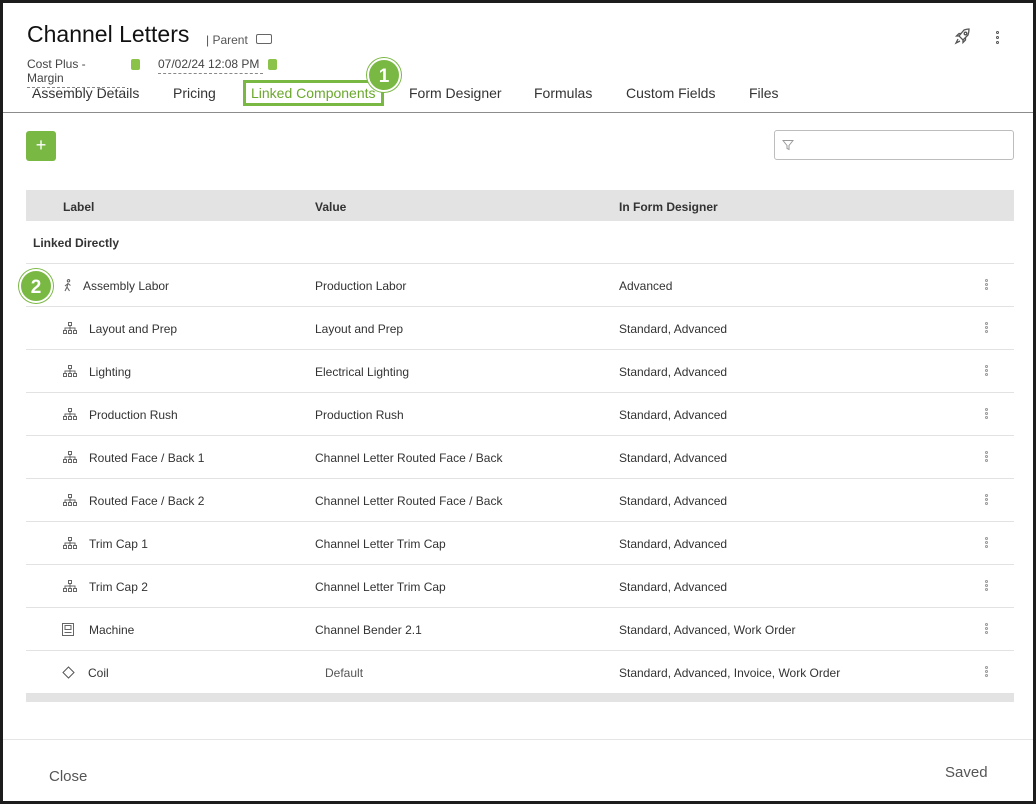 The width and height of the screenshot is (1036, 804). Describe the element at coordinates (68, 630) in the screenshot. I see `machine-icon` at that location.